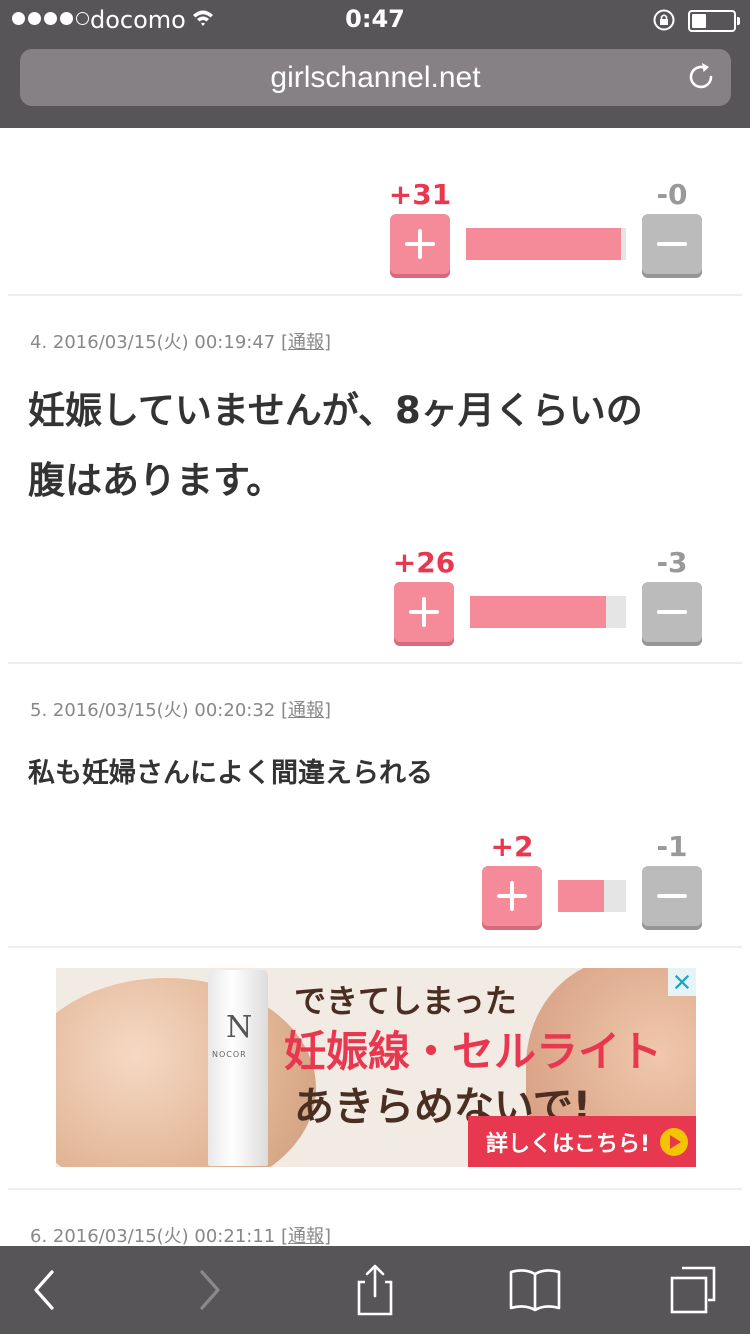 The height and width of the screenshot is (1334, 750). What do you see at coordinates (375, 594) in the screenshot?
I see `vote-block: +26 -3` at bounding box center [375, 594].